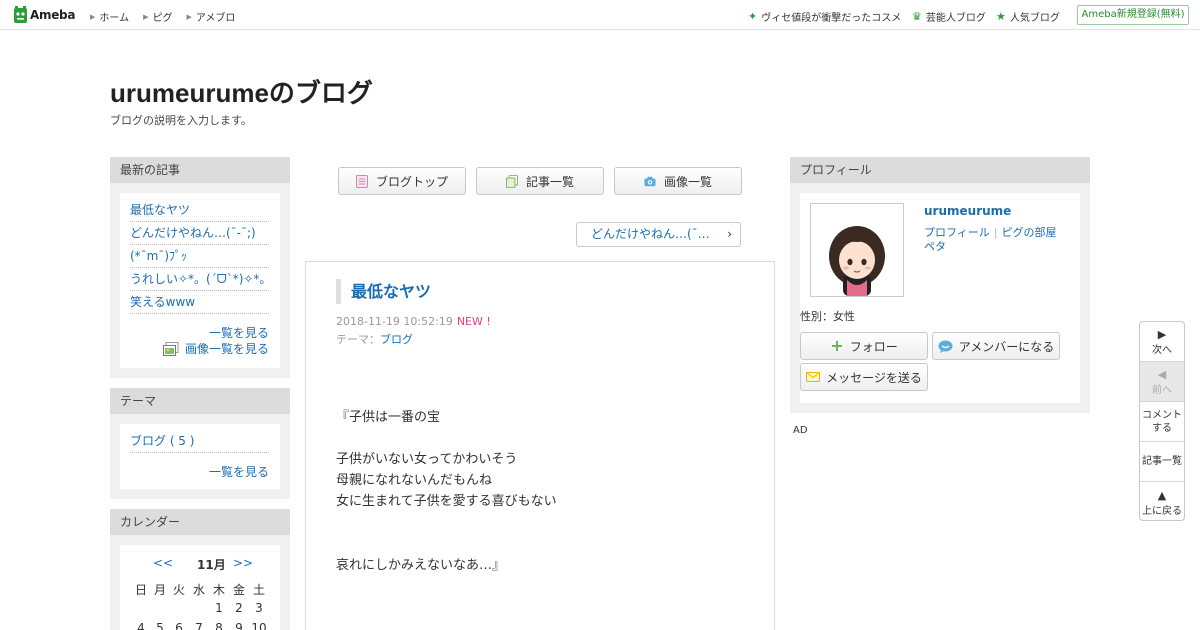 This screenshot has width=1200, height=630. I want to click on pigg-room-link: ピグの部屋, so click(1029, 232).